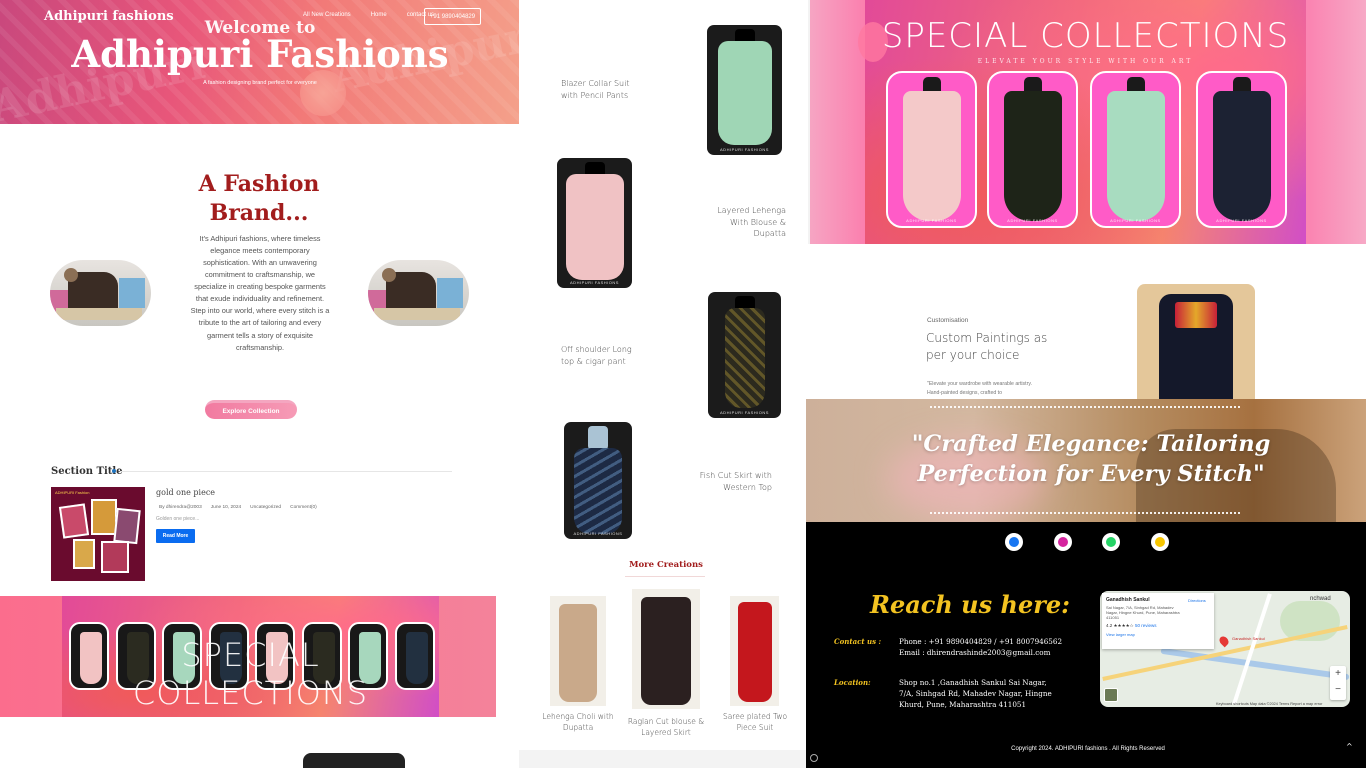  I want to click on zoom-out-icon: −, so click(1338, 690).